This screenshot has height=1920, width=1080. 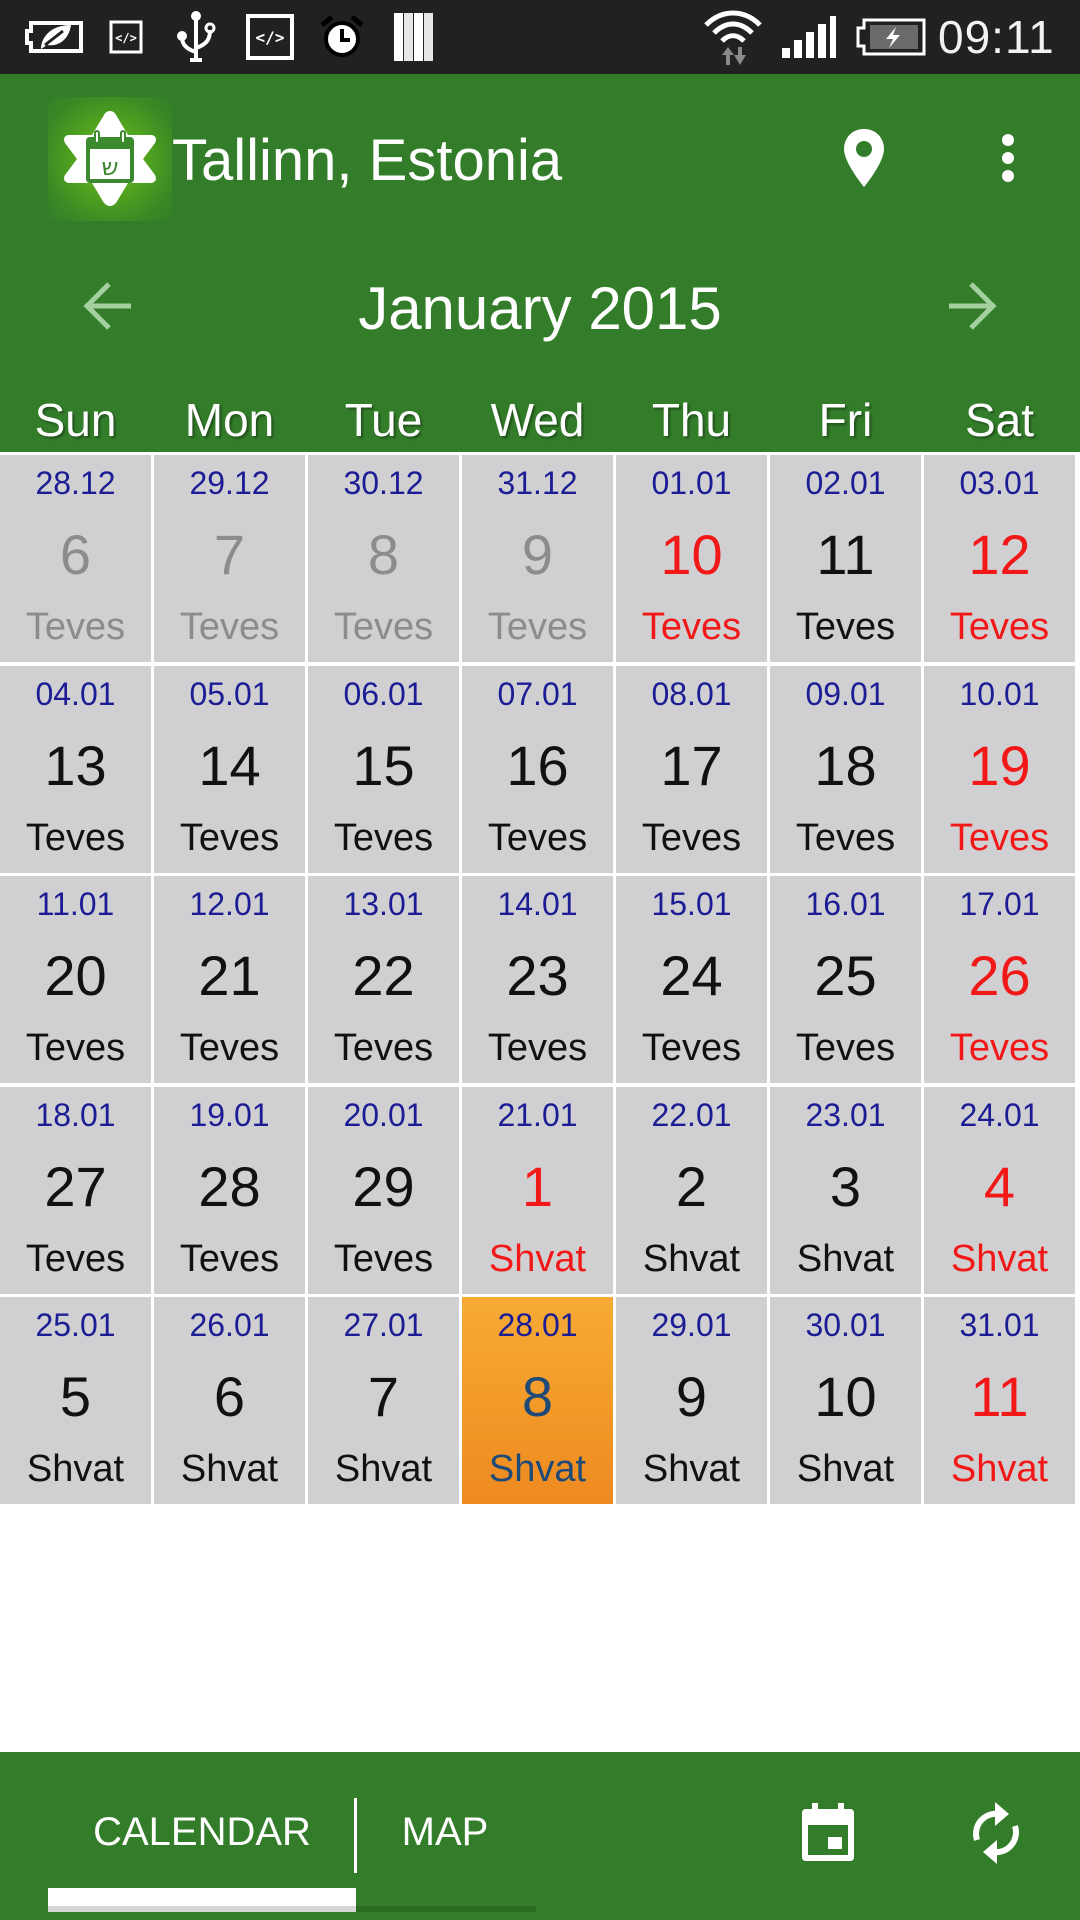 What do you see at coordinates (75, 904) in the screenshot?
I see `gregorian-date: 11.01` at bounding box center [75, 904].